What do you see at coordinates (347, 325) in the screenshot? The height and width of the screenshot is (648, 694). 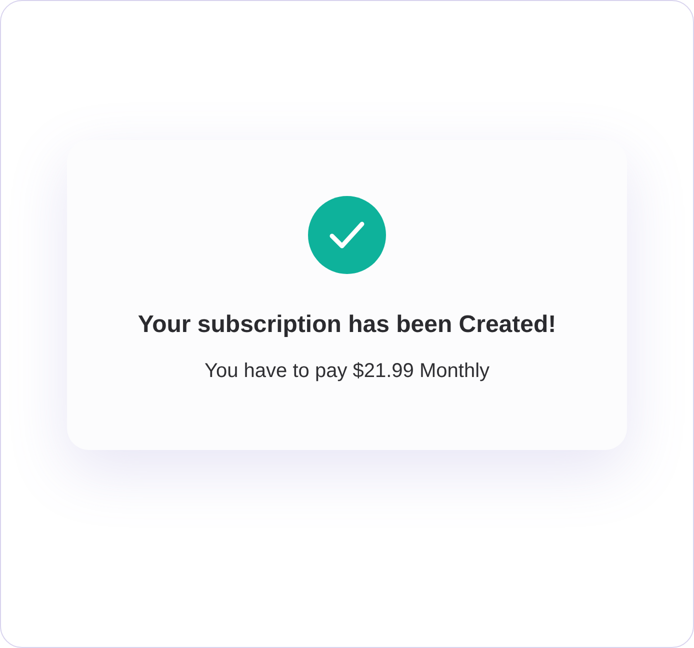 I see `success-title: Your subscription has been Created!` at bounding box center [347, 325].